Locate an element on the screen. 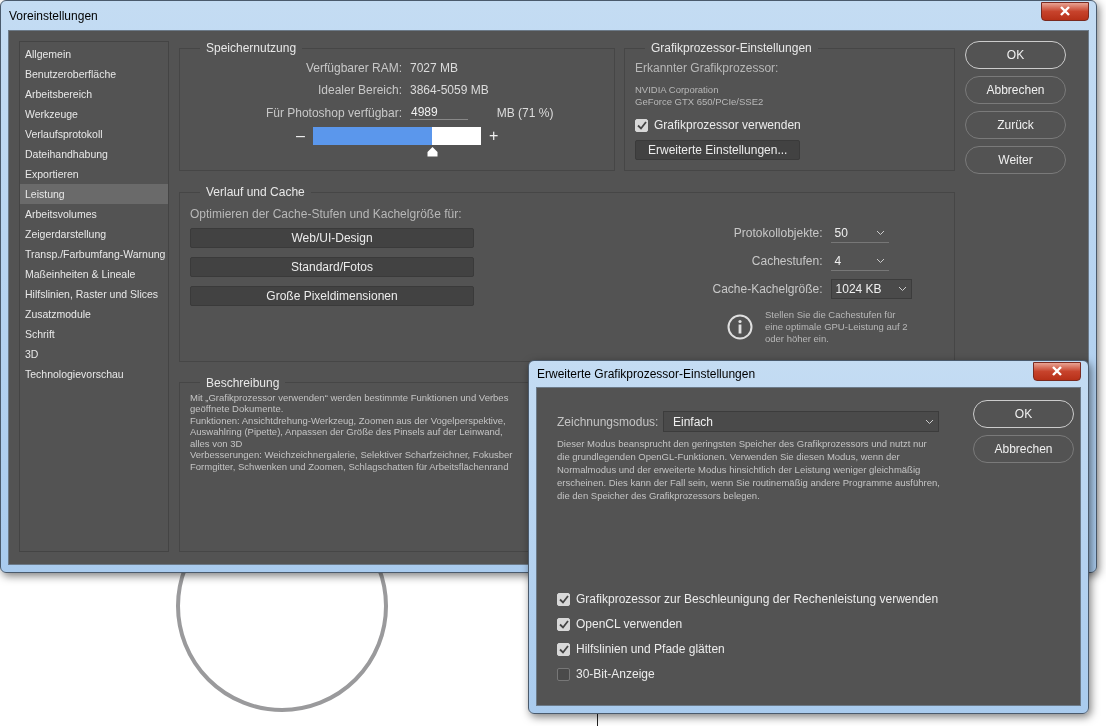 The height and width of the screenshot is (726, 1106). sidebar-item: Dateihandhabung is located at coordinates (94, 154).